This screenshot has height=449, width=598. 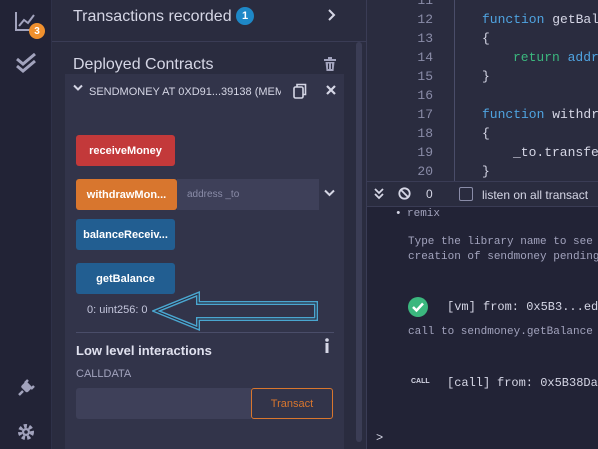 I want to click on terminal-remix-line: remix, so click(x=424, y=214).